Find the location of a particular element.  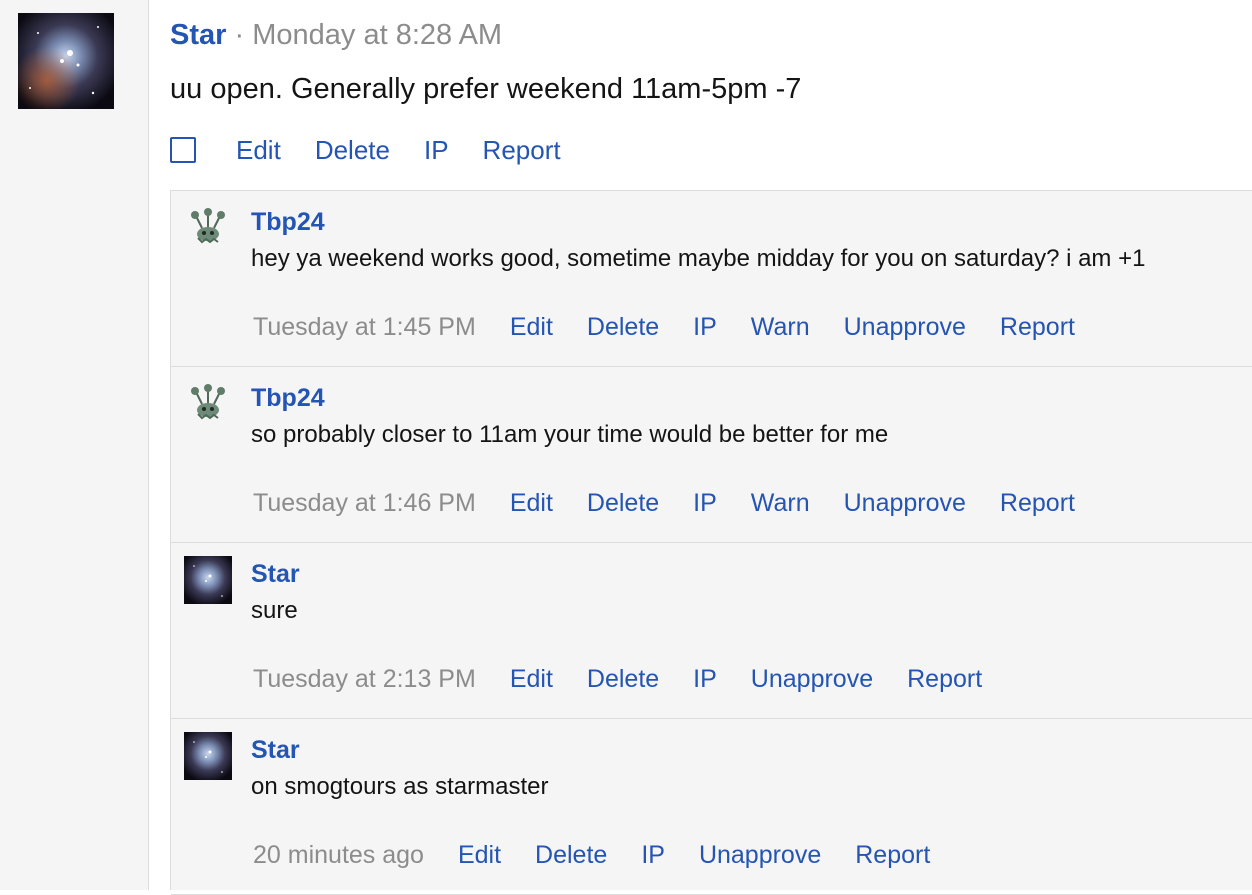

post-header: Star · Monday at 8:28 AM is located at coordinates (336, 35).